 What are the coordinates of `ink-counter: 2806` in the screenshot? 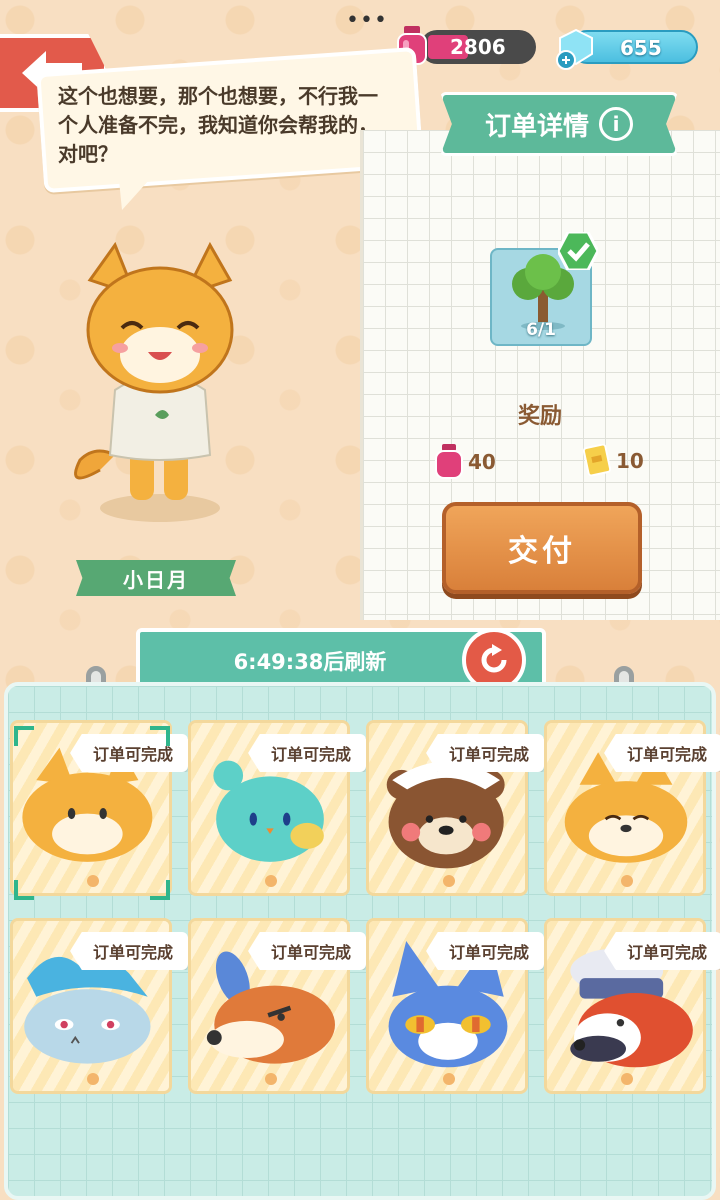 It's located at (466, 45).